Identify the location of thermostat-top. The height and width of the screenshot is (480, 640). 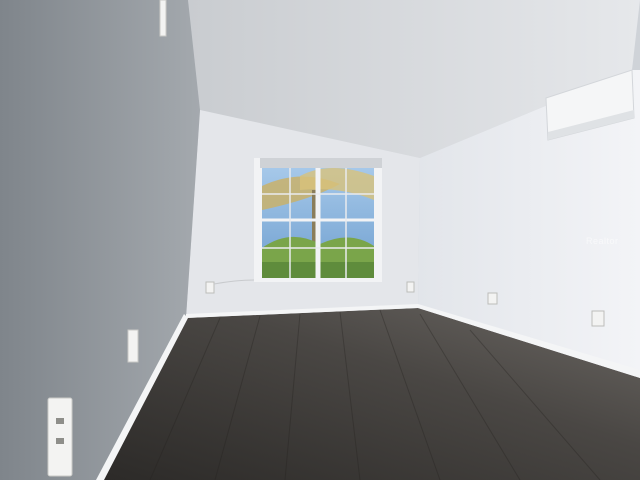
(163, 18).